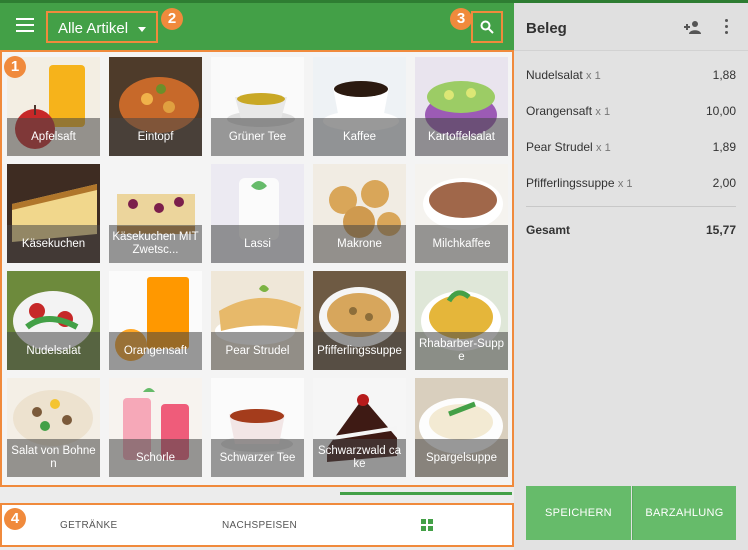  I want to click on product-tile: Makrone, so click(359, 213).